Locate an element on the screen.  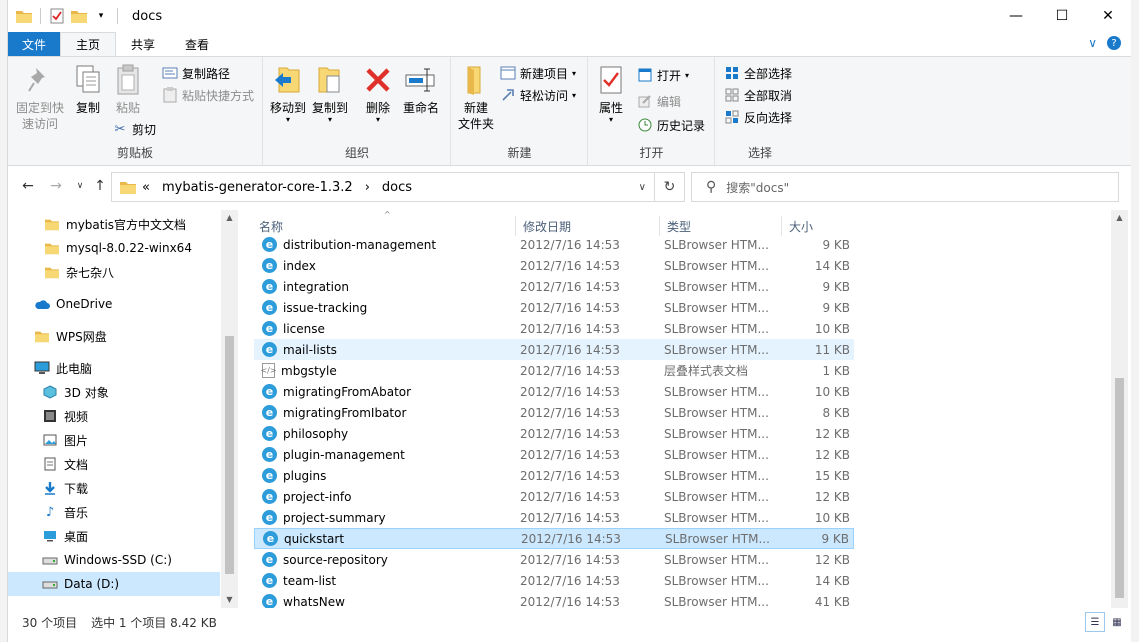
copy-path-button: 复制路径 is located at coordinates (196, 73).